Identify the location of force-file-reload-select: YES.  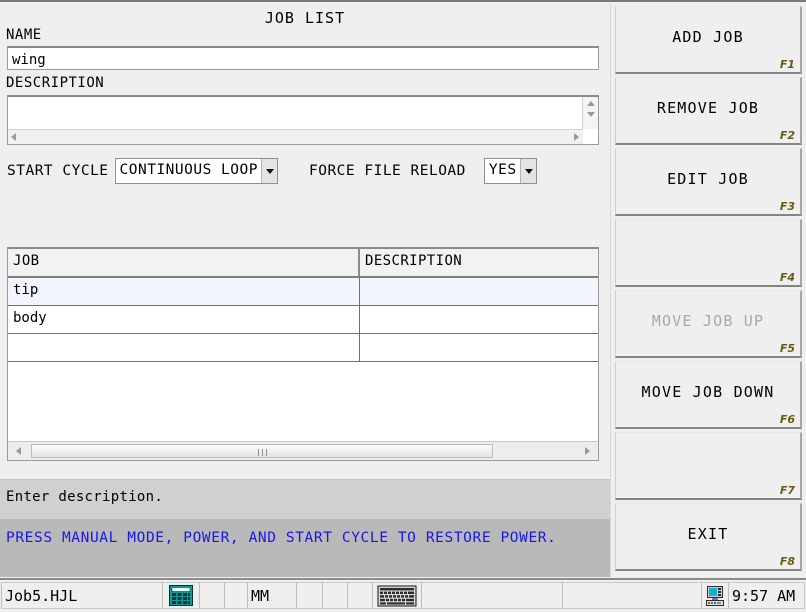
(510, 171).